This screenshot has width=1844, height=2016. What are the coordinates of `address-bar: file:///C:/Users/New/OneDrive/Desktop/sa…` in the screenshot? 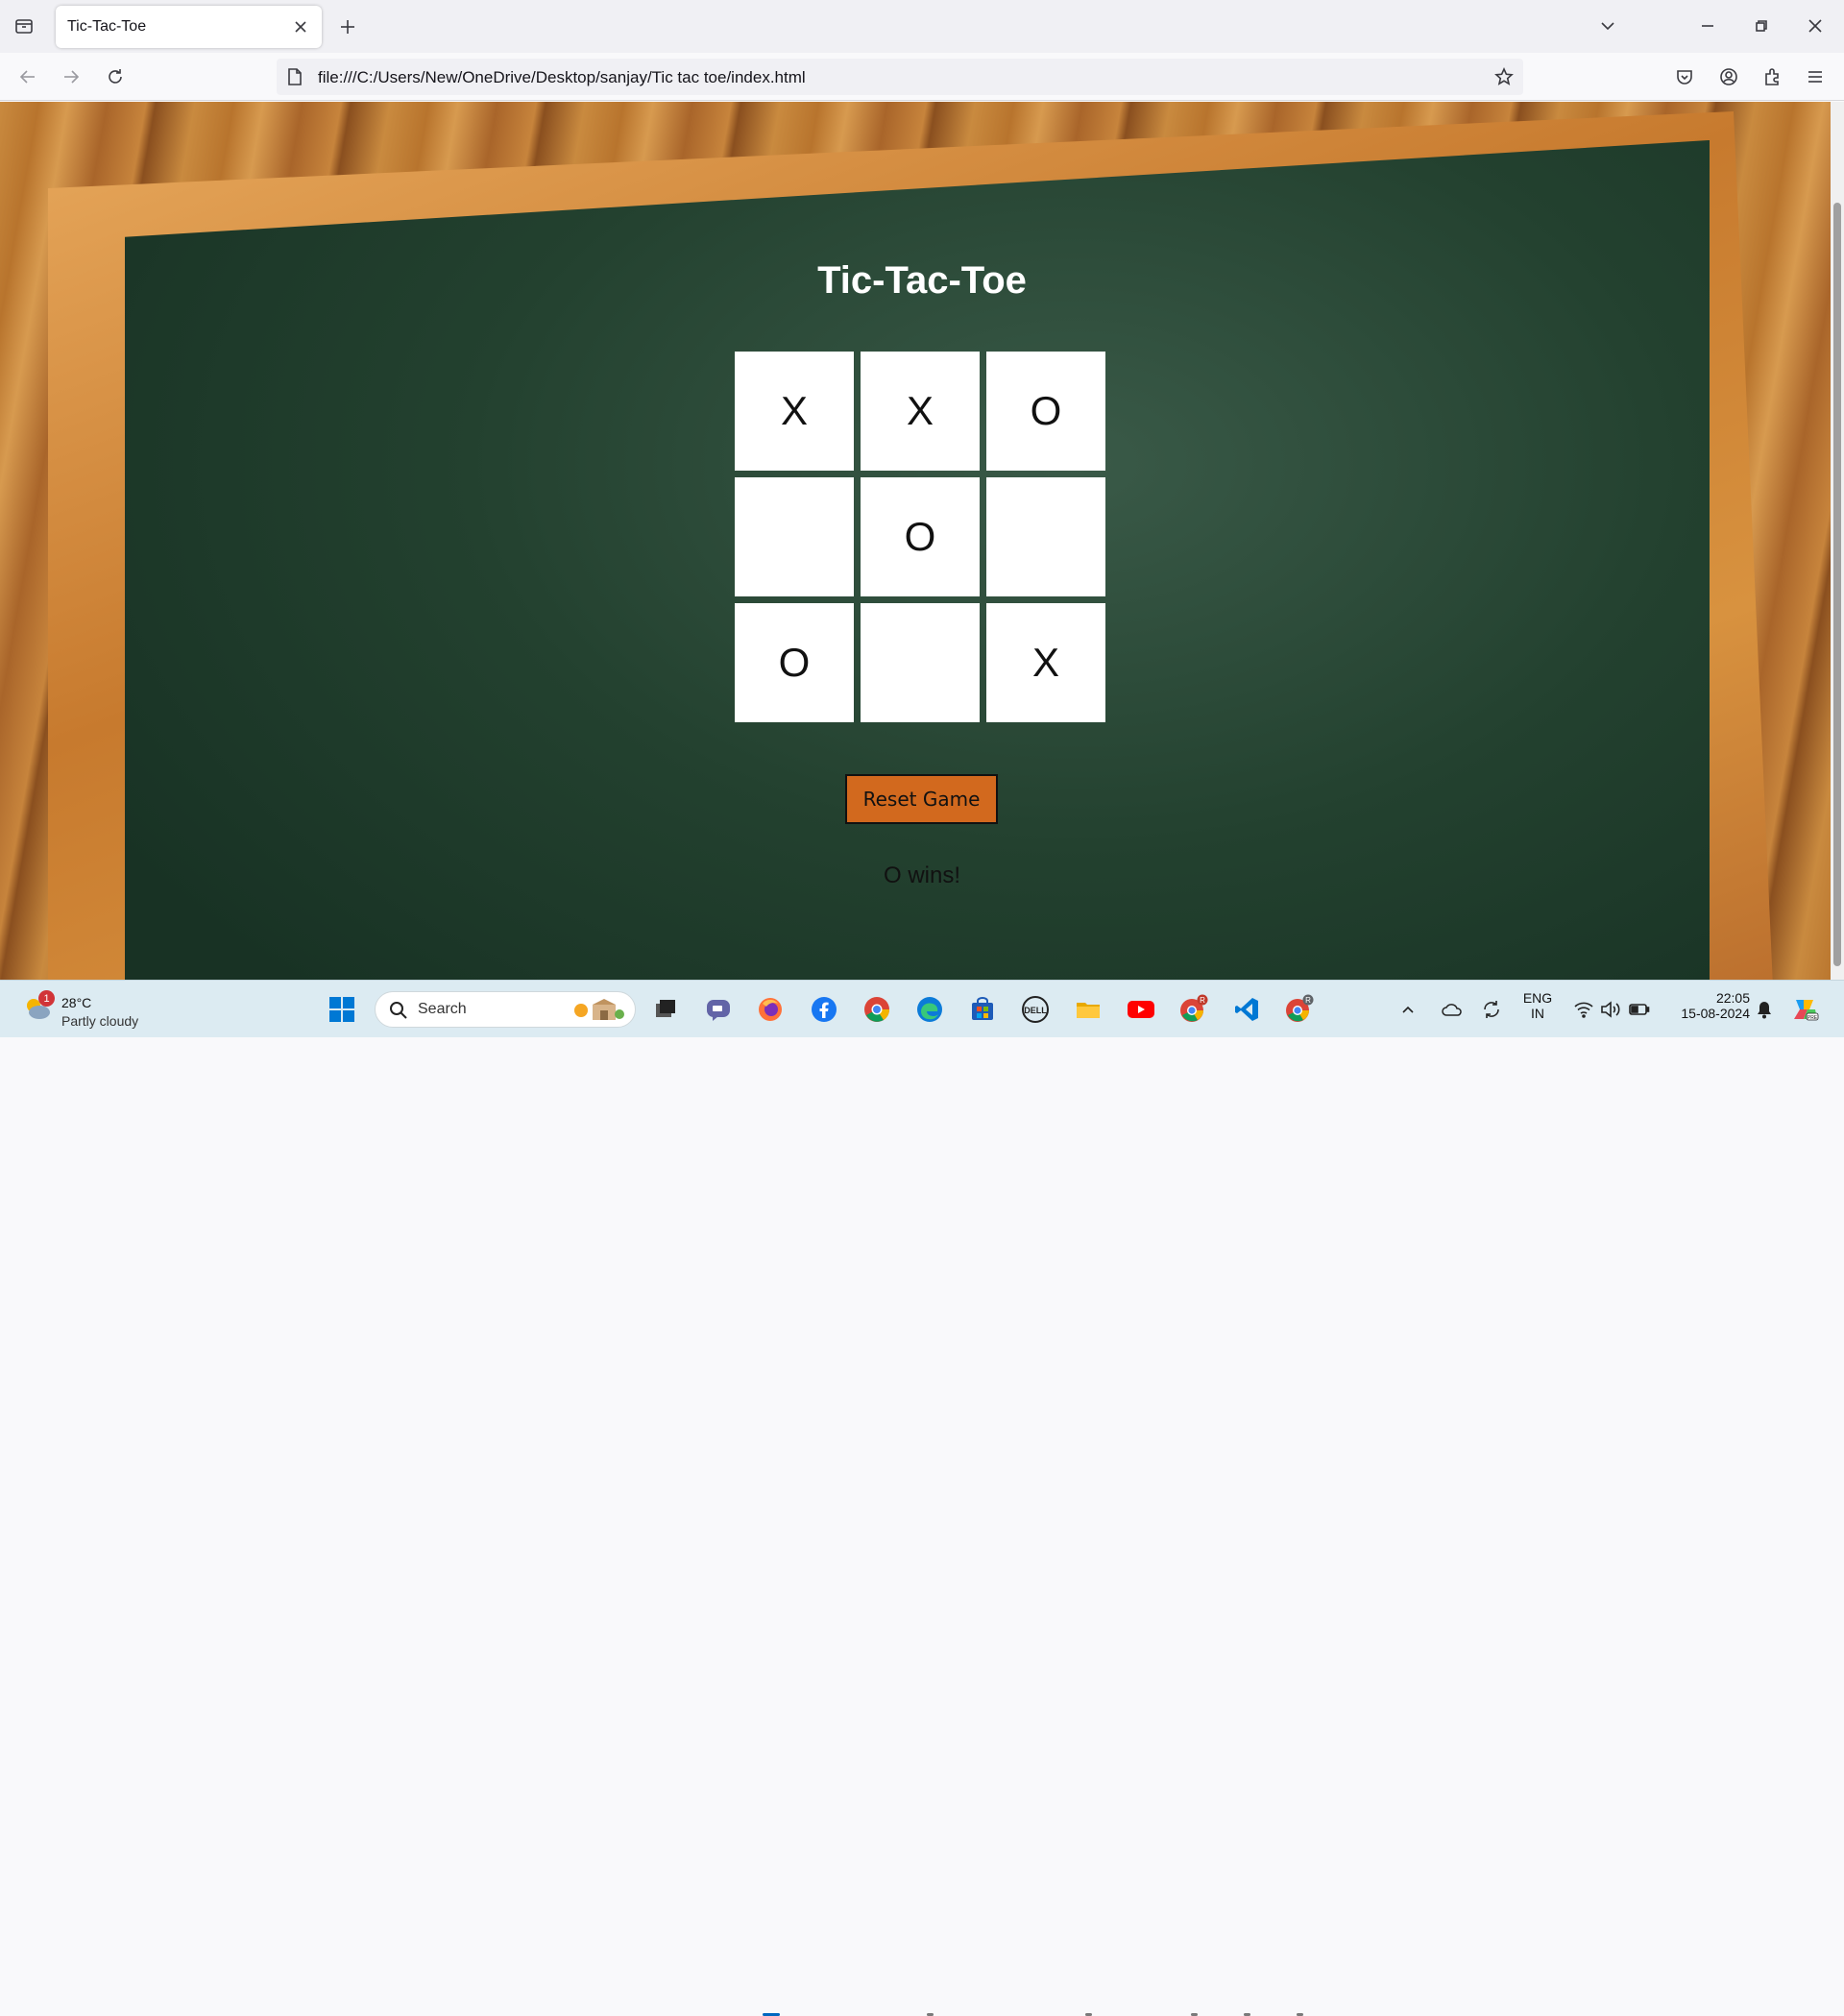 It's located at (900, 77).